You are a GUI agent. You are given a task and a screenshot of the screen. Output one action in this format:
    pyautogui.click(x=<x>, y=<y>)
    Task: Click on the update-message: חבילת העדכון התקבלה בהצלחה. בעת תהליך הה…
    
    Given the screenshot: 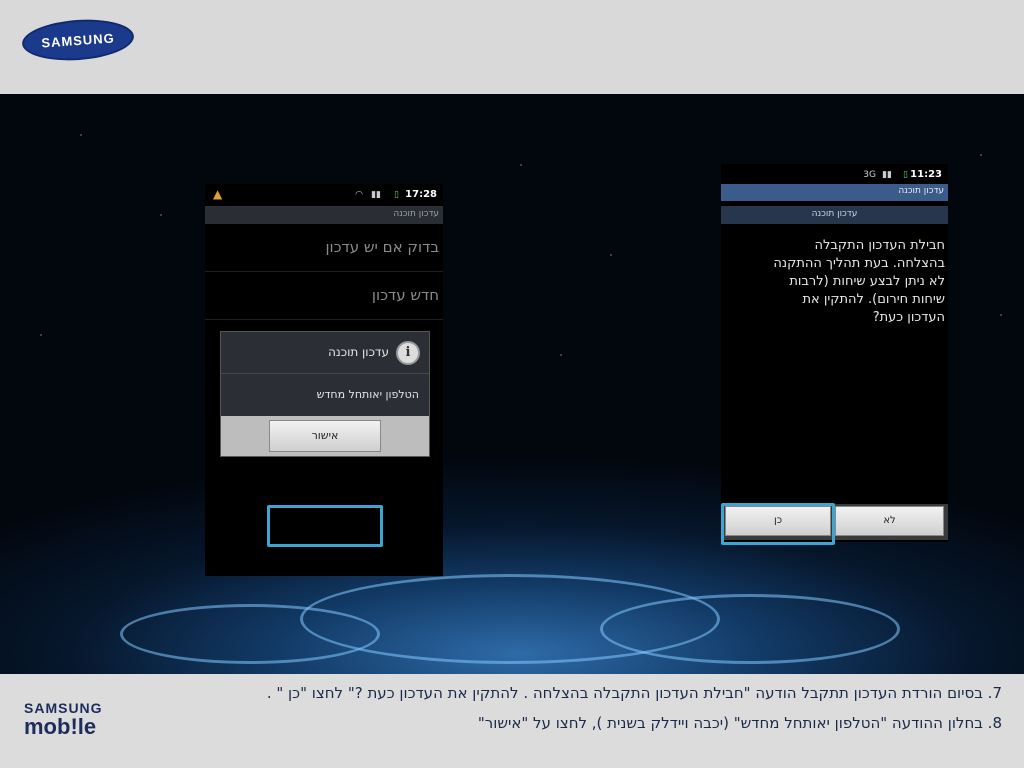 What is the action you would take?
    pyautogui.click(x=840, y=282)
    